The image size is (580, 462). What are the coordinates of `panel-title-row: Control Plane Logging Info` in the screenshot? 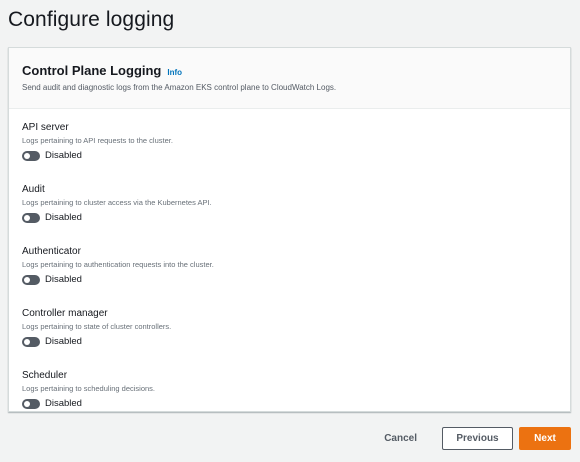 It's located at (289, 70).